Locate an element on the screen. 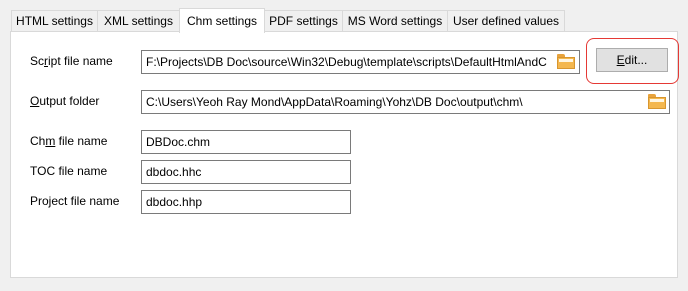  chm-file-input: DBDoc.chm is located at coordinates (246, 142).